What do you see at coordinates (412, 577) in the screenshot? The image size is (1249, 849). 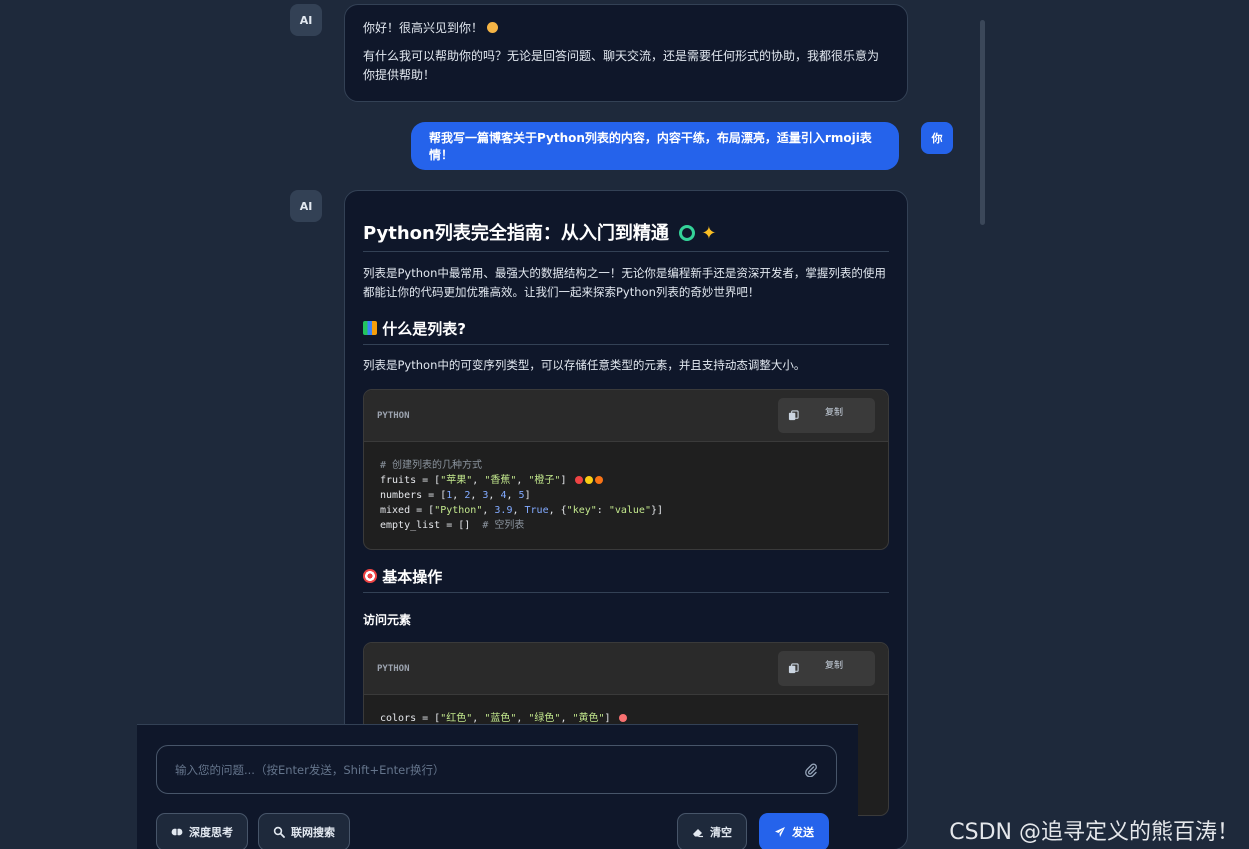 I see `section2-title-text: 基本操作` at bounding box center [412, 577].